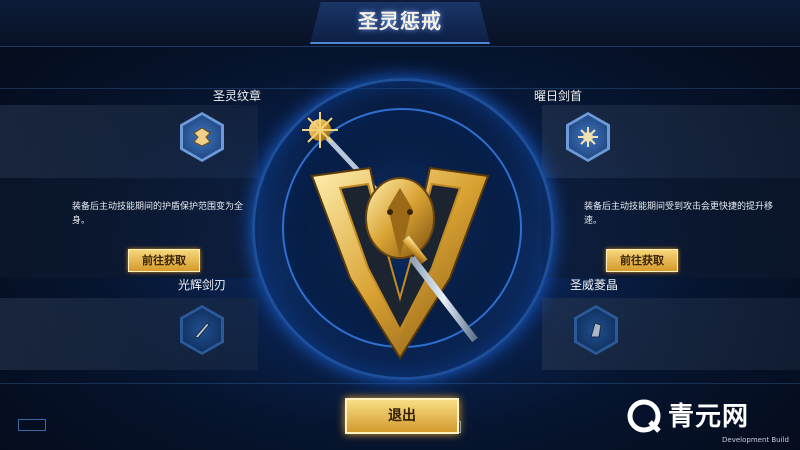 The height and width of the screenshot is (450, 800). What do you see at coordinates (400, 21) in the screenshot?
I see `page-title: 圣灵惩戒` at bounding box center [400, 21].